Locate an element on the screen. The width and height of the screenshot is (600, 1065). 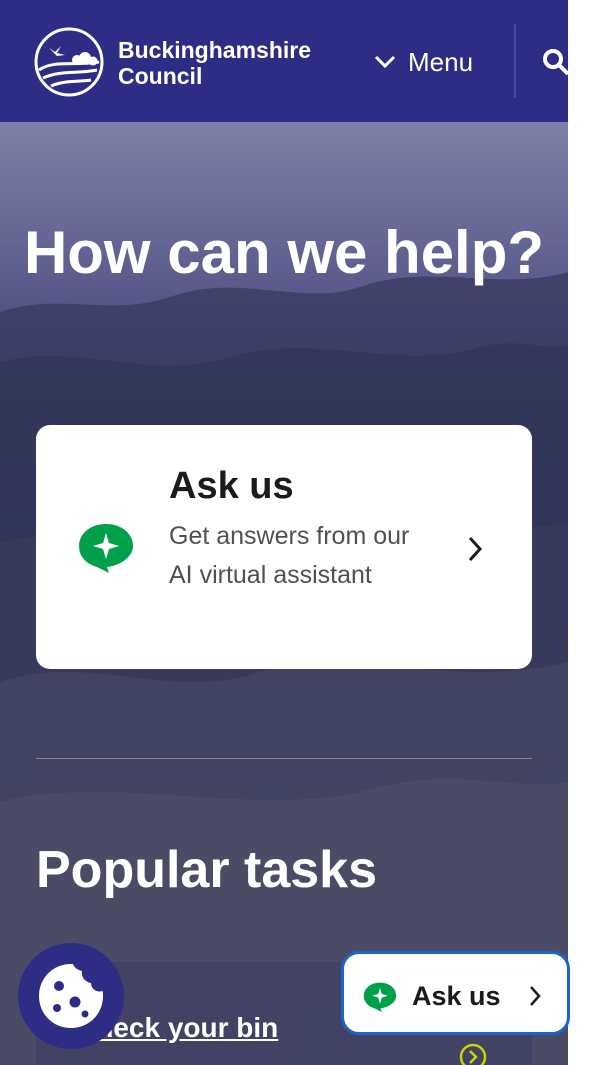
ask-us-floating-button: Ask us is located at coordinates (455, 993).